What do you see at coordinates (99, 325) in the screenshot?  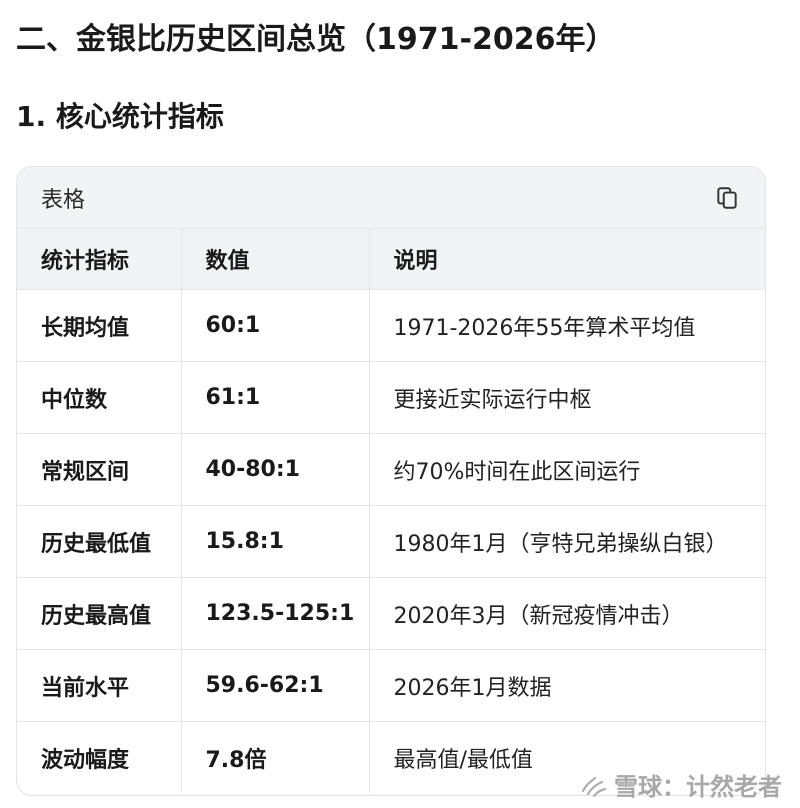 I see `metric-name: 长期均值` at bounding box center [99, 325].